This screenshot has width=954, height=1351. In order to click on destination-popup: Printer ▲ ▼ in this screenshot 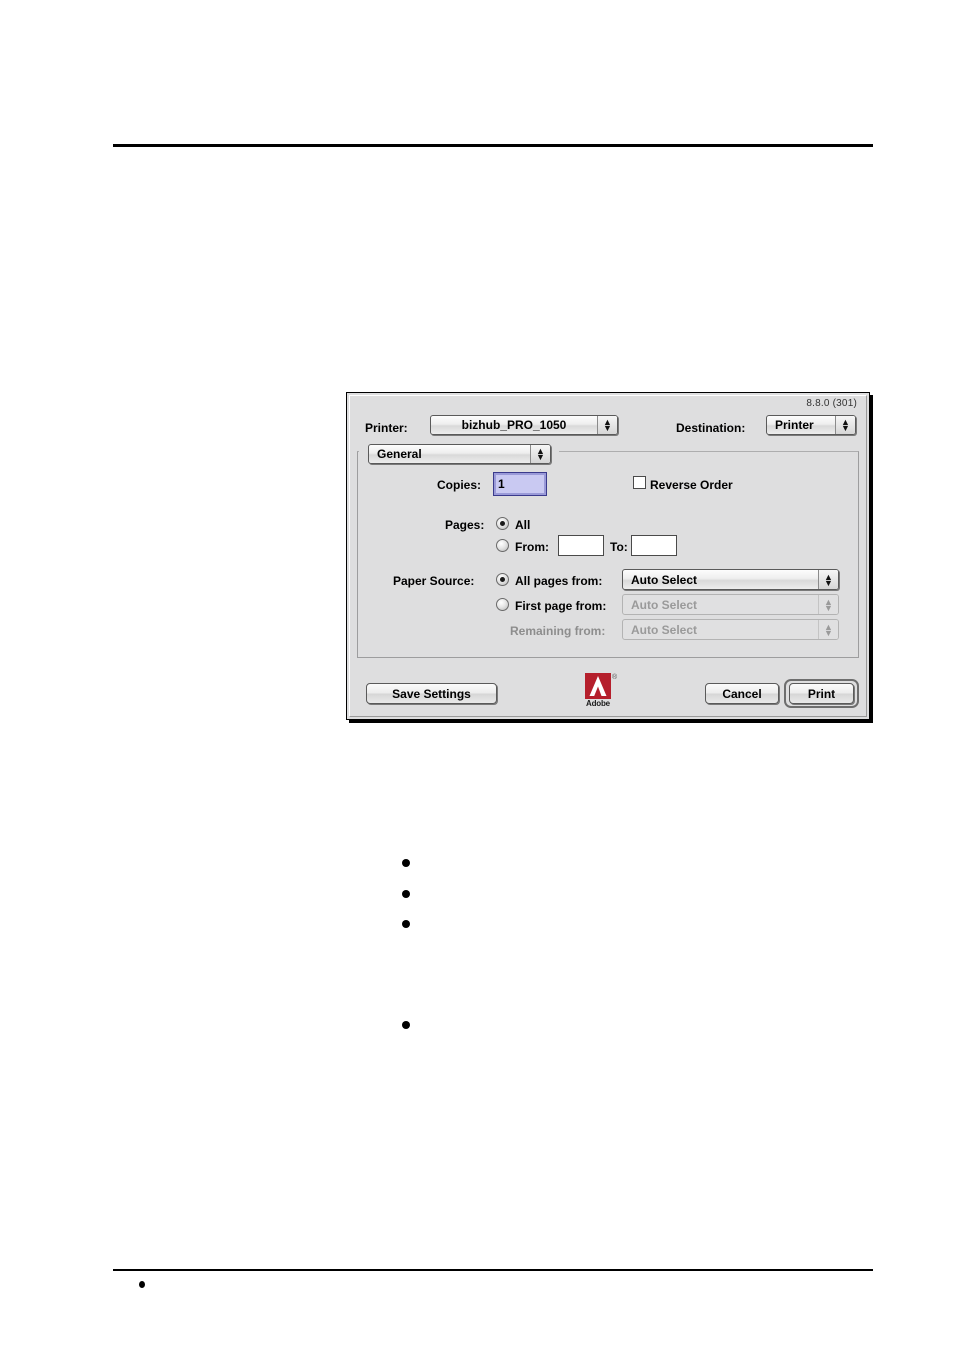, I will do `click(811, 425)`.